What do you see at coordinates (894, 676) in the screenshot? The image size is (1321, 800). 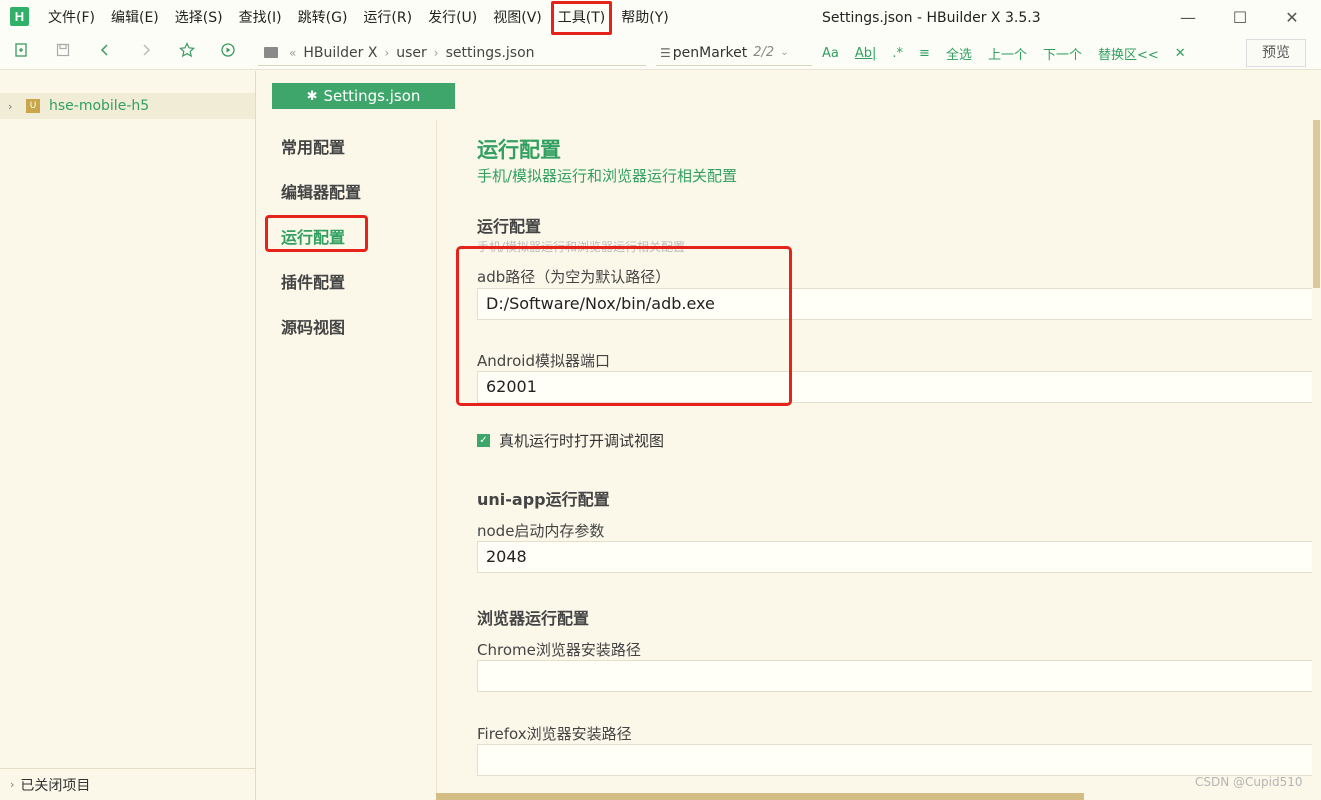 I see `chrome-path-input` at bounding box center [894, 676].